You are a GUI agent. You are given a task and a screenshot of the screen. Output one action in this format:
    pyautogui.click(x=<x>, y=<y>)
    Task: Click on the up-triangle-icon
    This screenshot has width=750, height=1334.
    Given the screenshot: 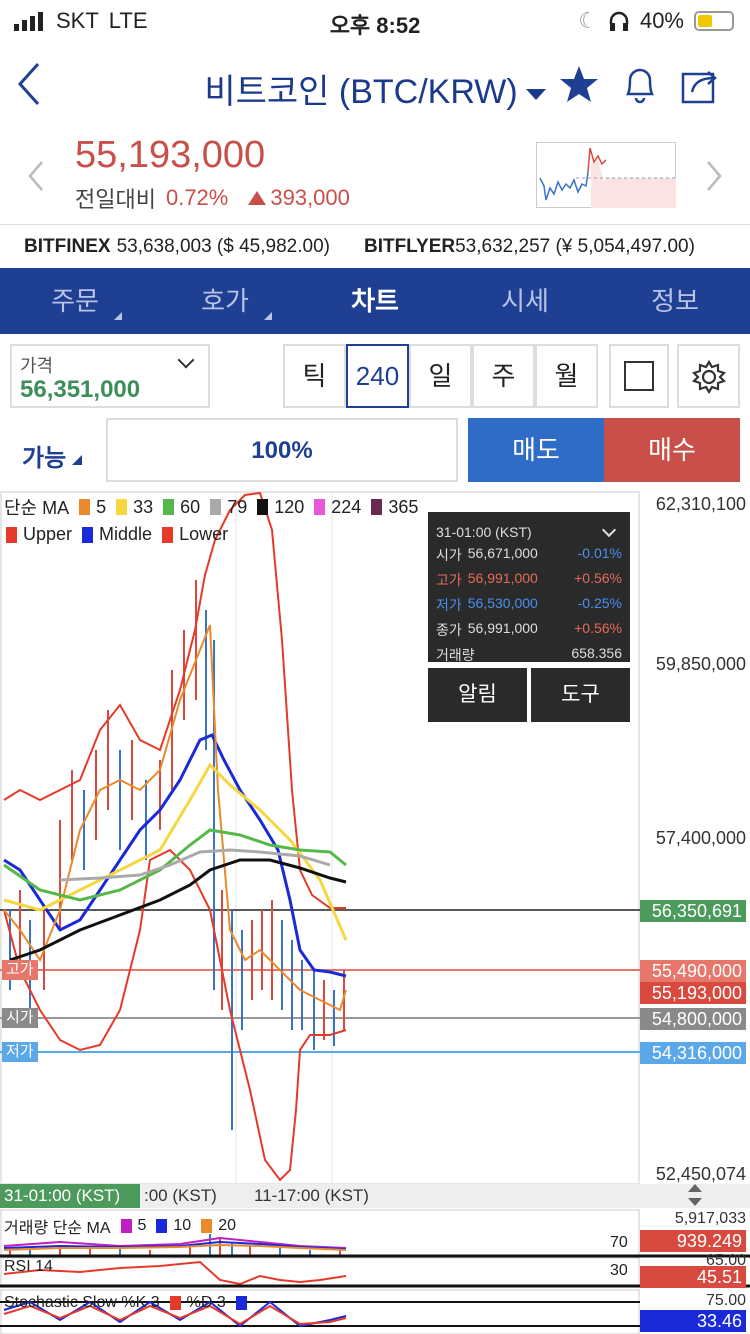 What is the action you would take?
    pyautogui.click(x=257, y=198)
    